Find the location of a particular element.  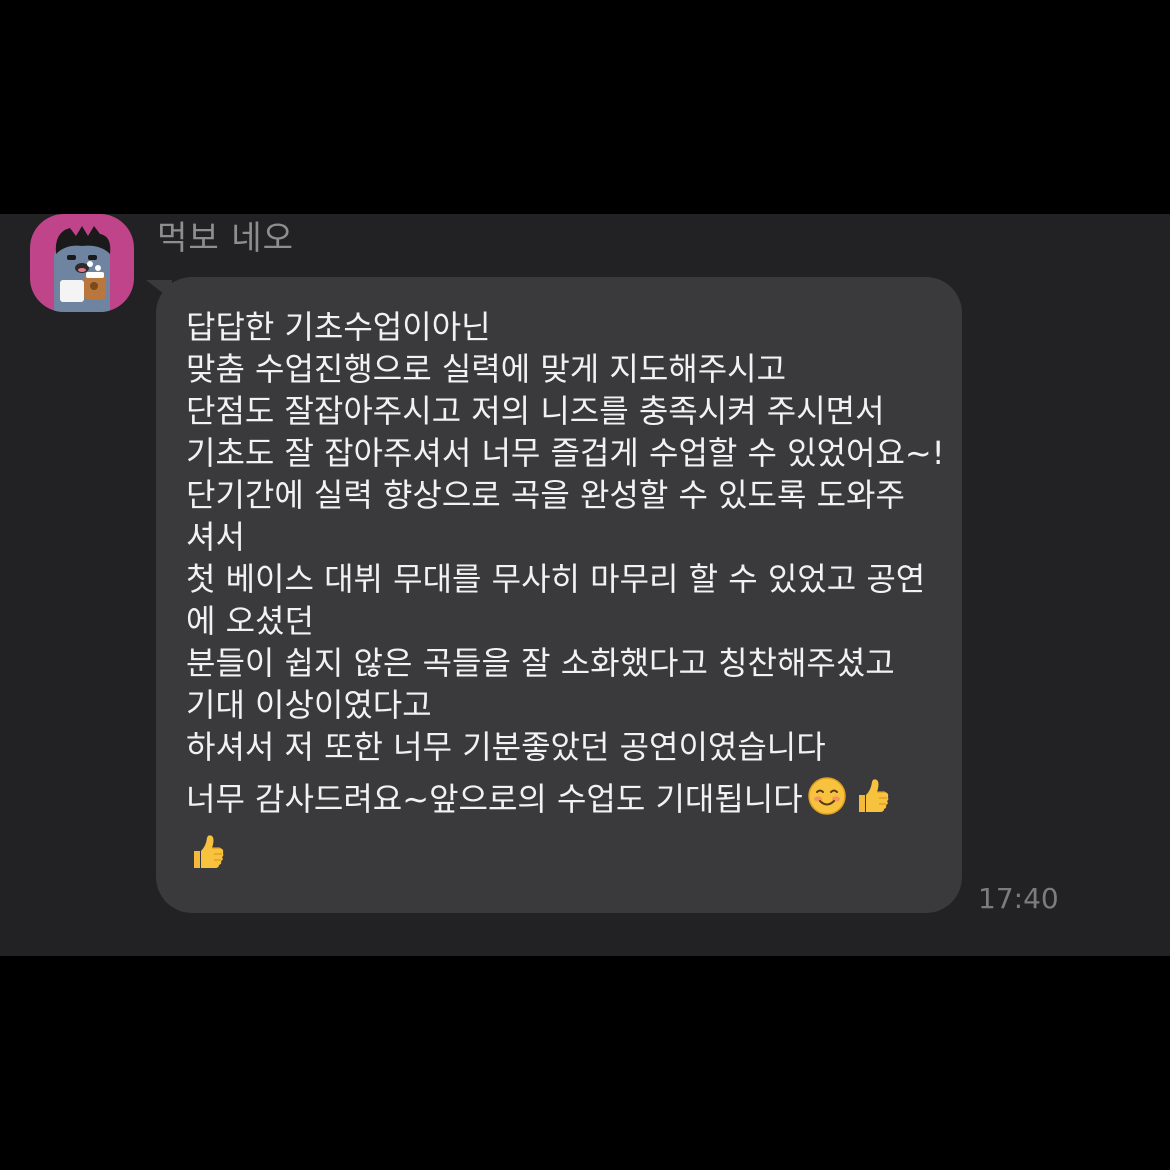

message-line: 기대 이상이였다고 is located at coordinates (309, 705).